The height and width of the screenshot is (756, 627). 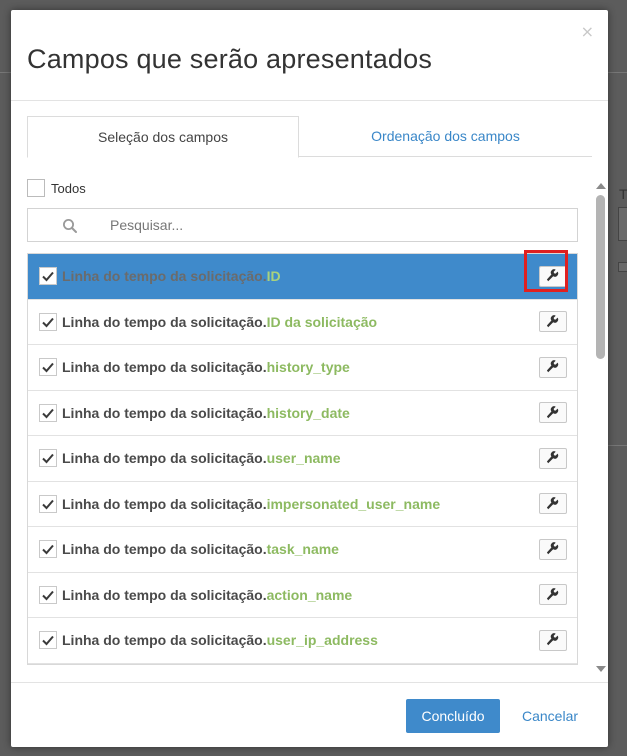 I want to click on field-name: user_name, so click(x=303, y=458).